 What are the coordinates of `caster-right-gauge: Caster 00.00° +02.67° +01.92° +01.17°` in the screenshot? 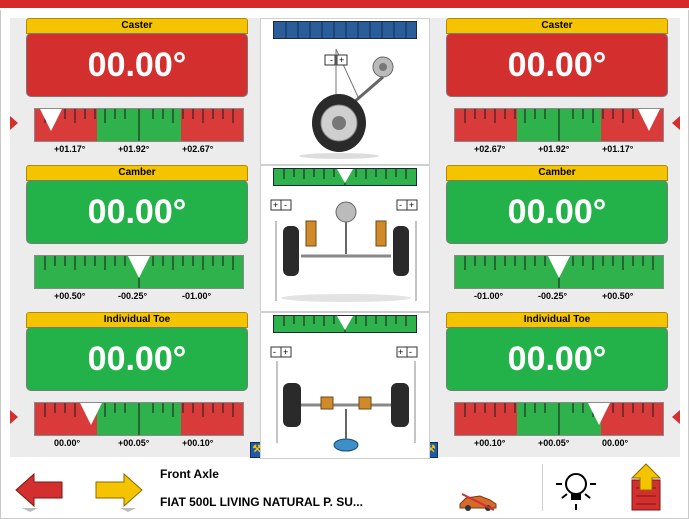 It's located at (555, 90).